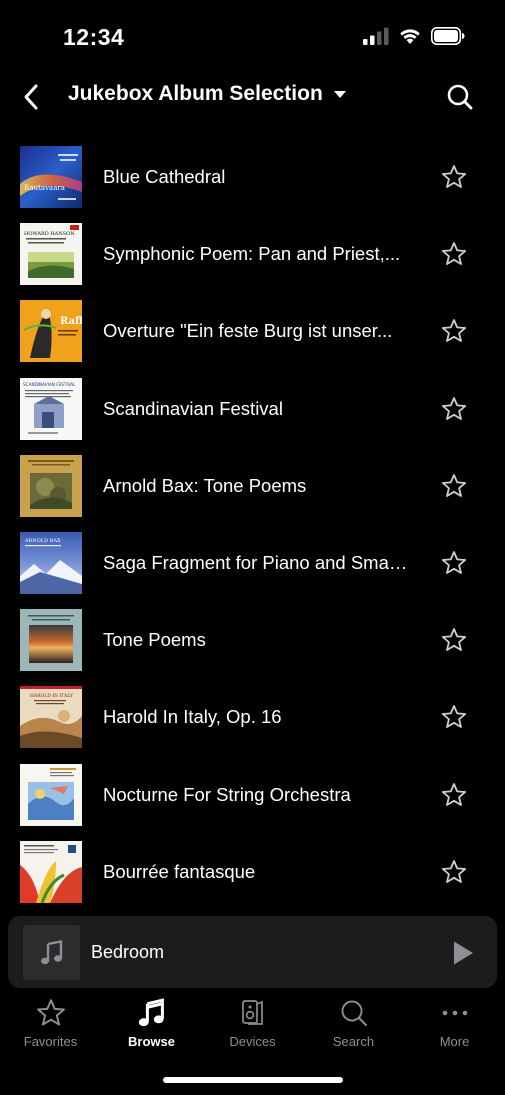  I want to click on status-time: 12:34, so click(94, 37).